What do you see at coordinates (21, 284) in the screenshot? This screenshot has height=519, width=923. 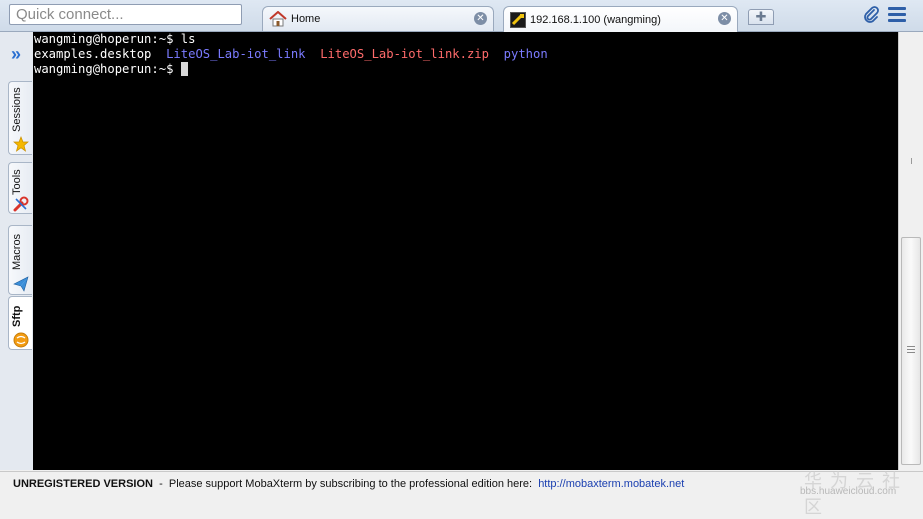 I see `paper-plane-icon` at bounding box center [21, 284].